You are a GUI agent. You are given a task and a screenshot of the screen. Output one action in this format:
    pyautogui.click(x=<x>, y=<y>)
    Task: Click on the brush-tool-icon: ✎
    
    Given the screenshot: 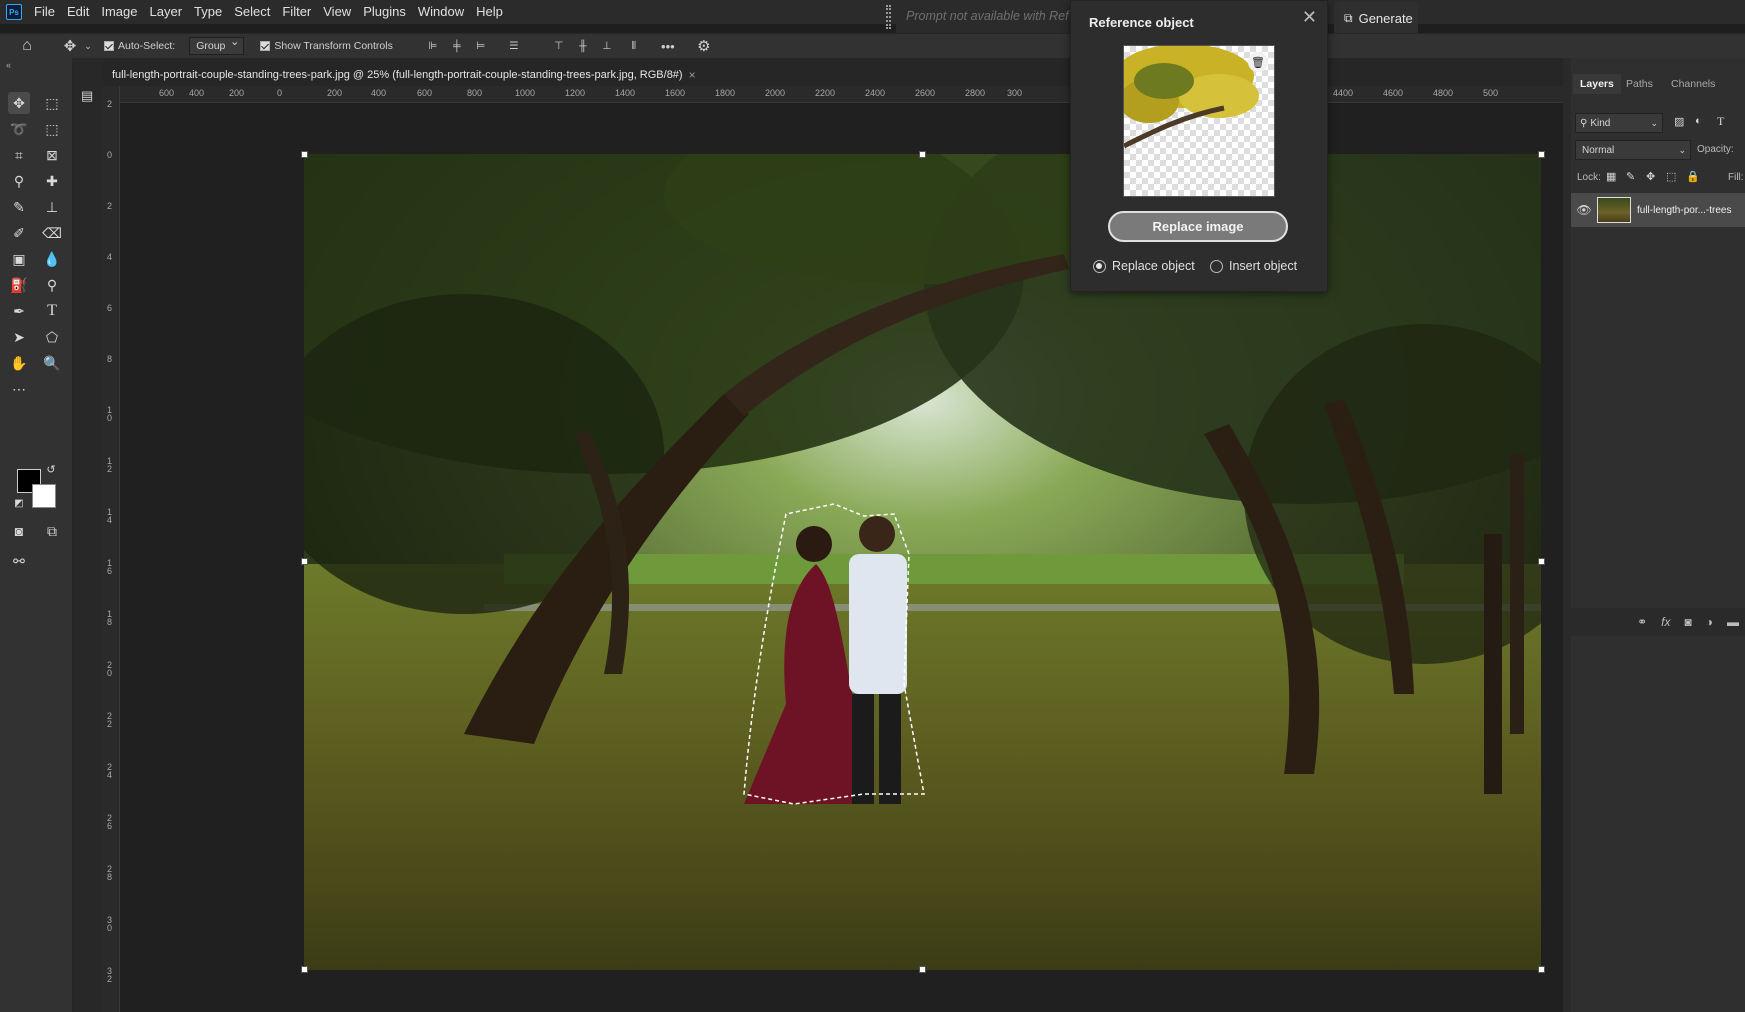 What is the action you would take?
    pyautogui.click(x=19, y=207)
    